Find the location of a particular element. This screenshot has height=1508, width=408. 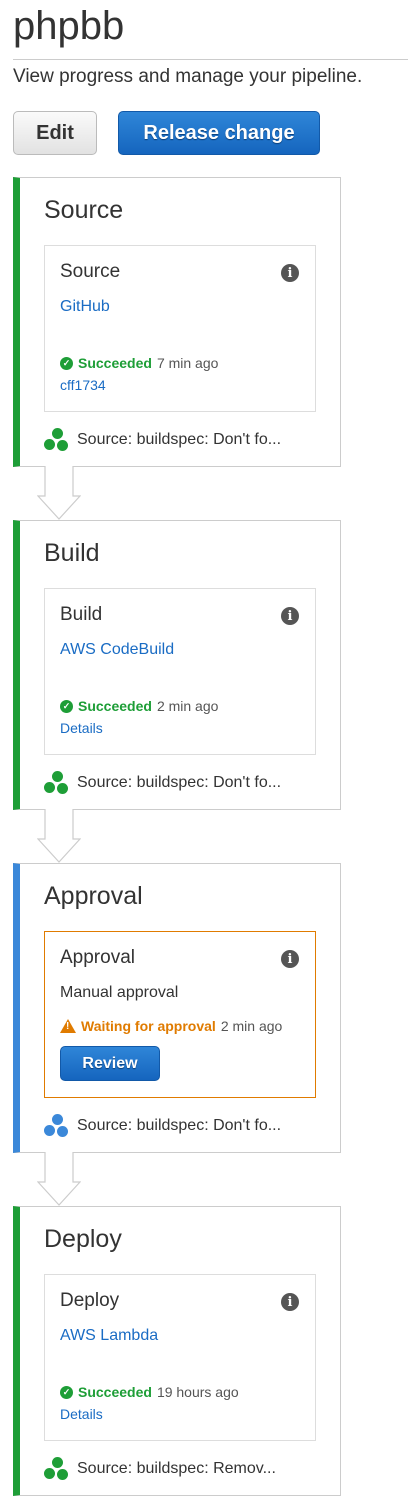

edit-button: Edit is located at coordinates (55, 133).